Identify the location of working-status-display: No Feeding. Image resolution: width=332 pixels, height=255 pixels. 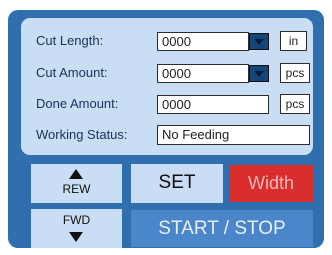
(233, 135).